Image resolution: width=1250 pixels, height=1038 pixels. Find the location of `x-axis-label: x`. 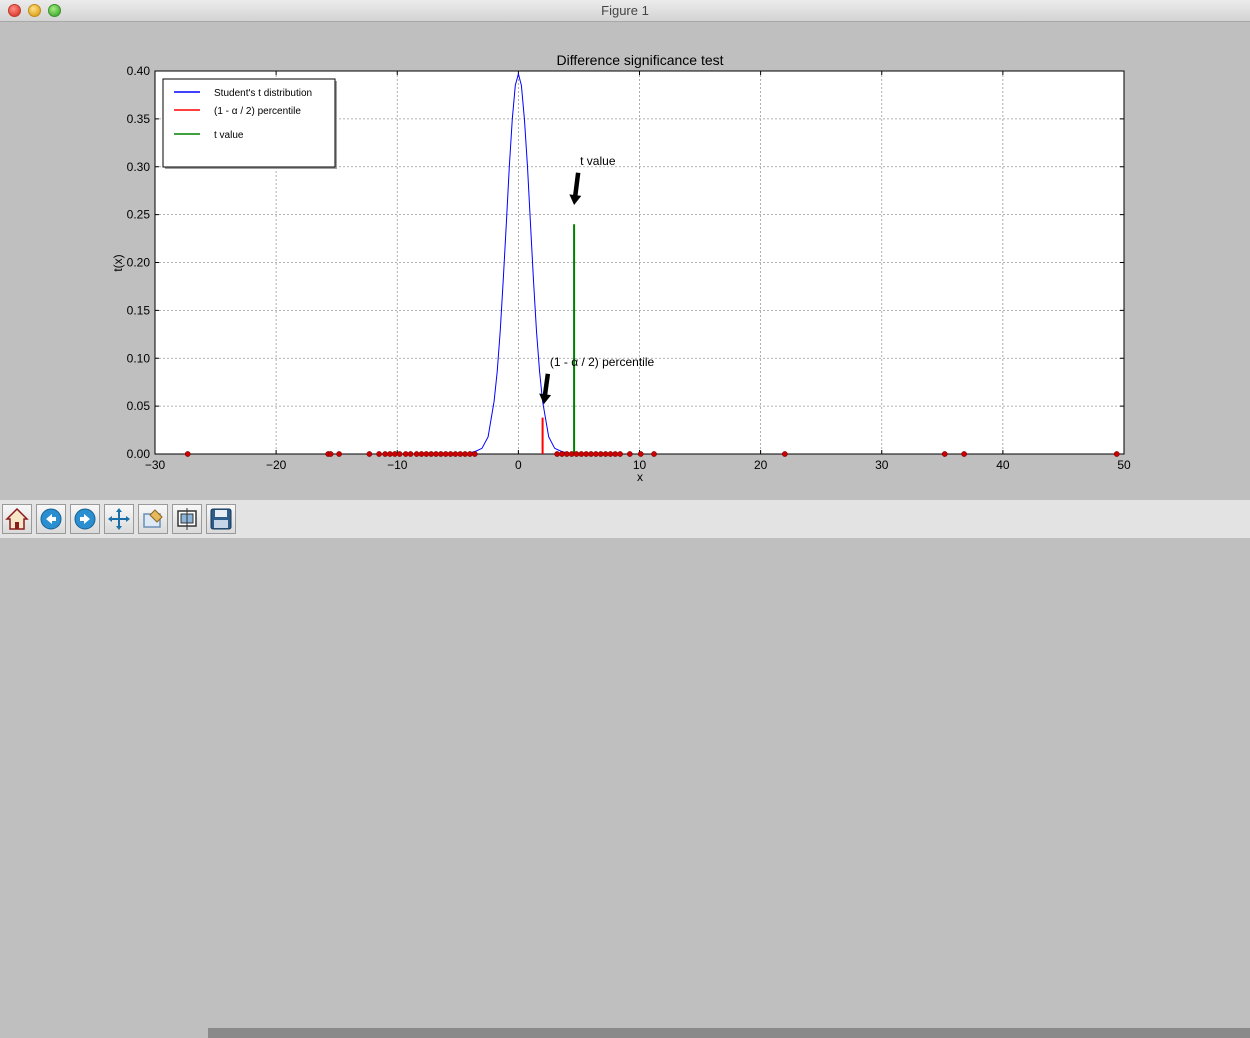

x-axis-label: x is located at coordinates (640, 477).